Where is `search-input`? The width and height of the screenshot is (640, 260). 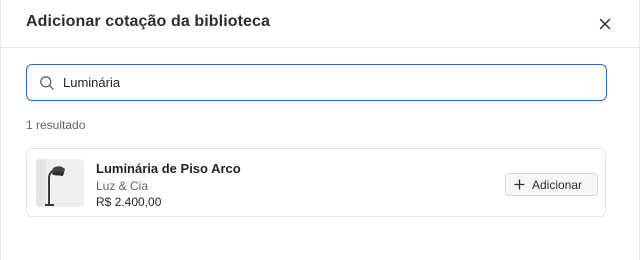
search-input is located at coordinates (328, 82).